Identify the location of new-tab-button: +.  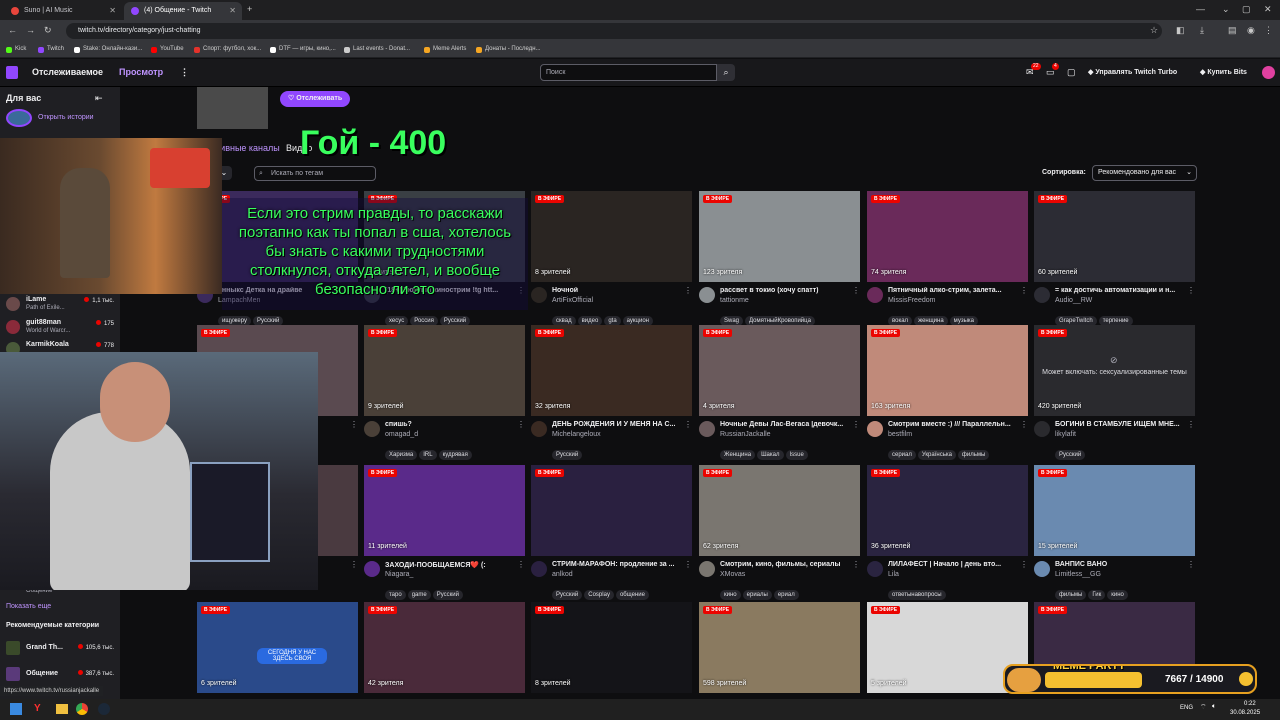
(249, 9).